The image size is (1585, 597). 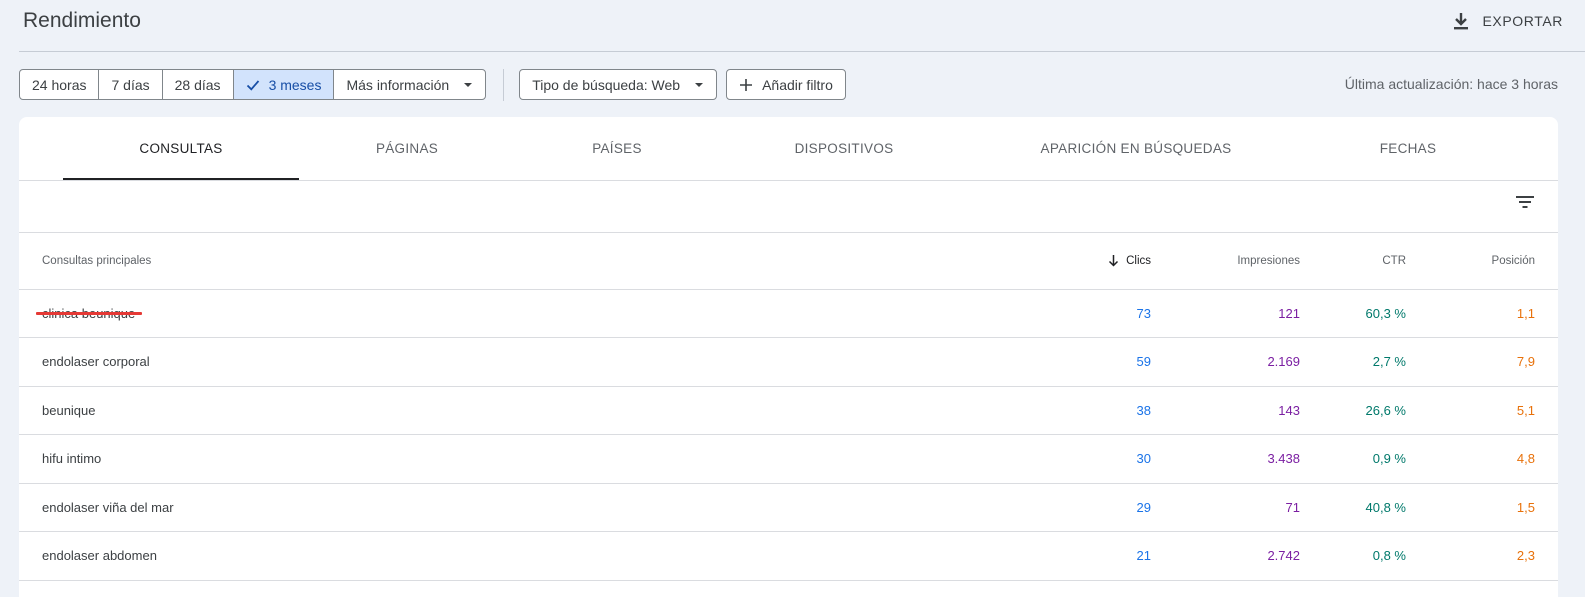 I want to click on ctr-cell: 40,8 %, so click(x=1385, y=507).